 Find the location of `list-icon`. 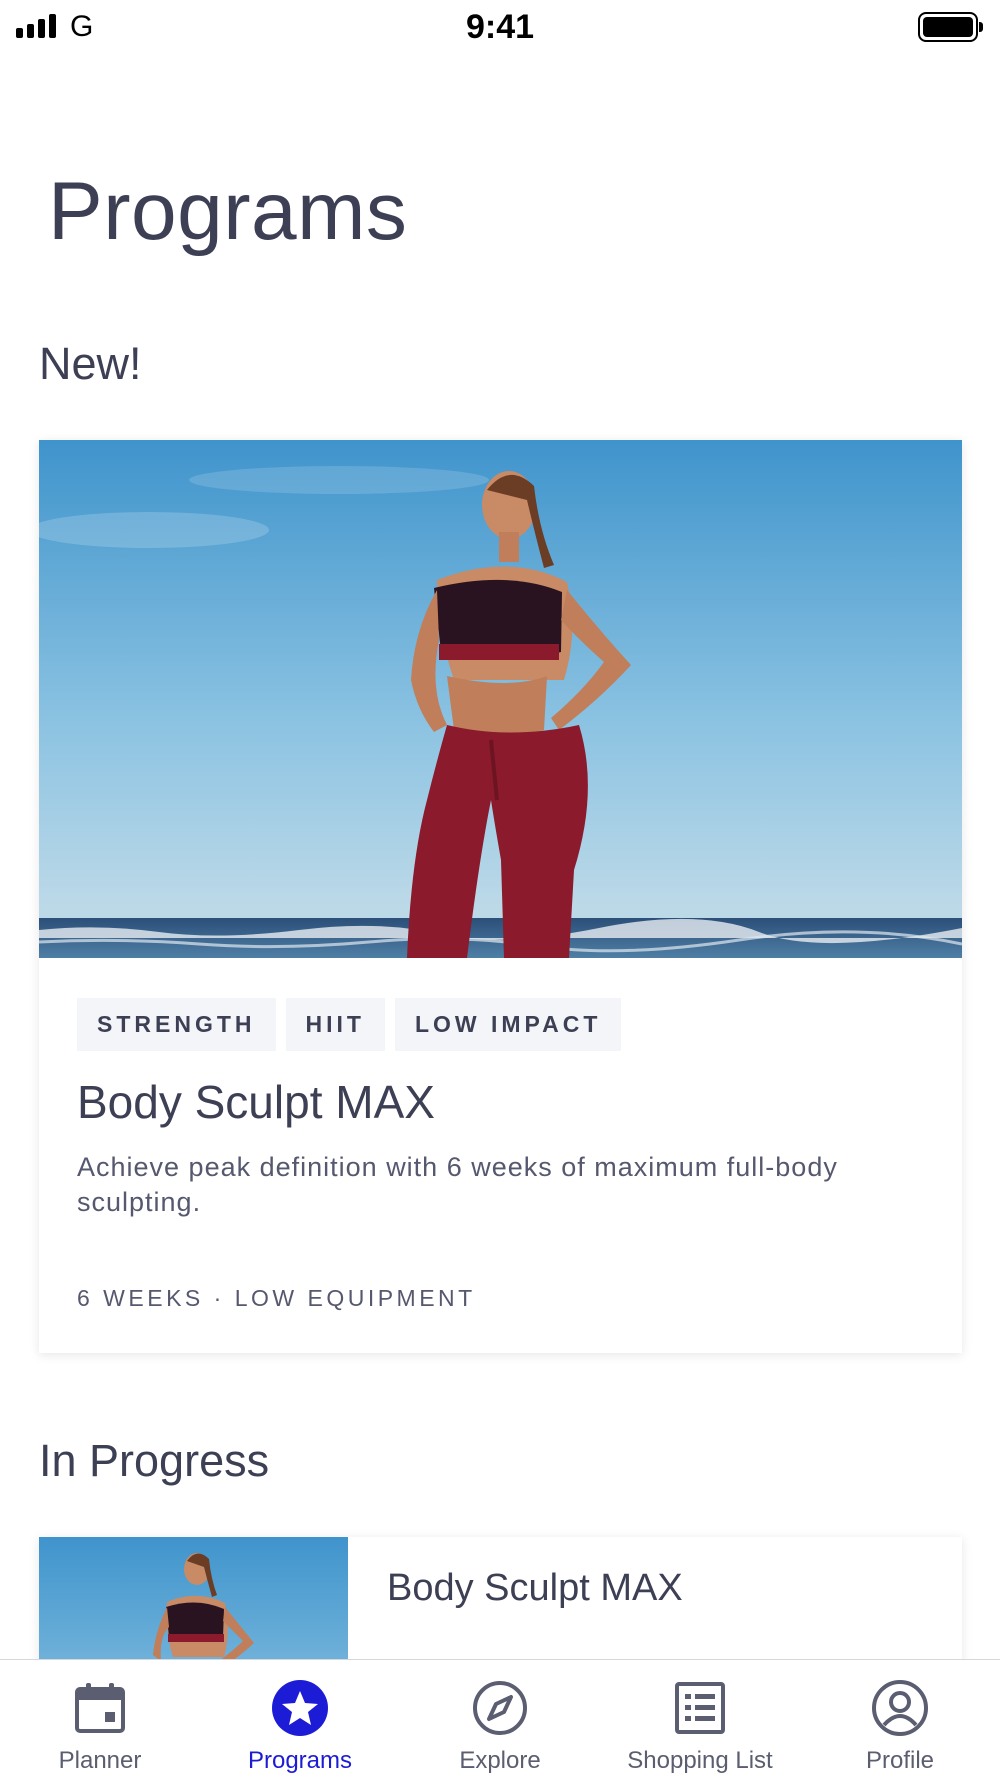

list-icon is located at coordinates (700, 1708).